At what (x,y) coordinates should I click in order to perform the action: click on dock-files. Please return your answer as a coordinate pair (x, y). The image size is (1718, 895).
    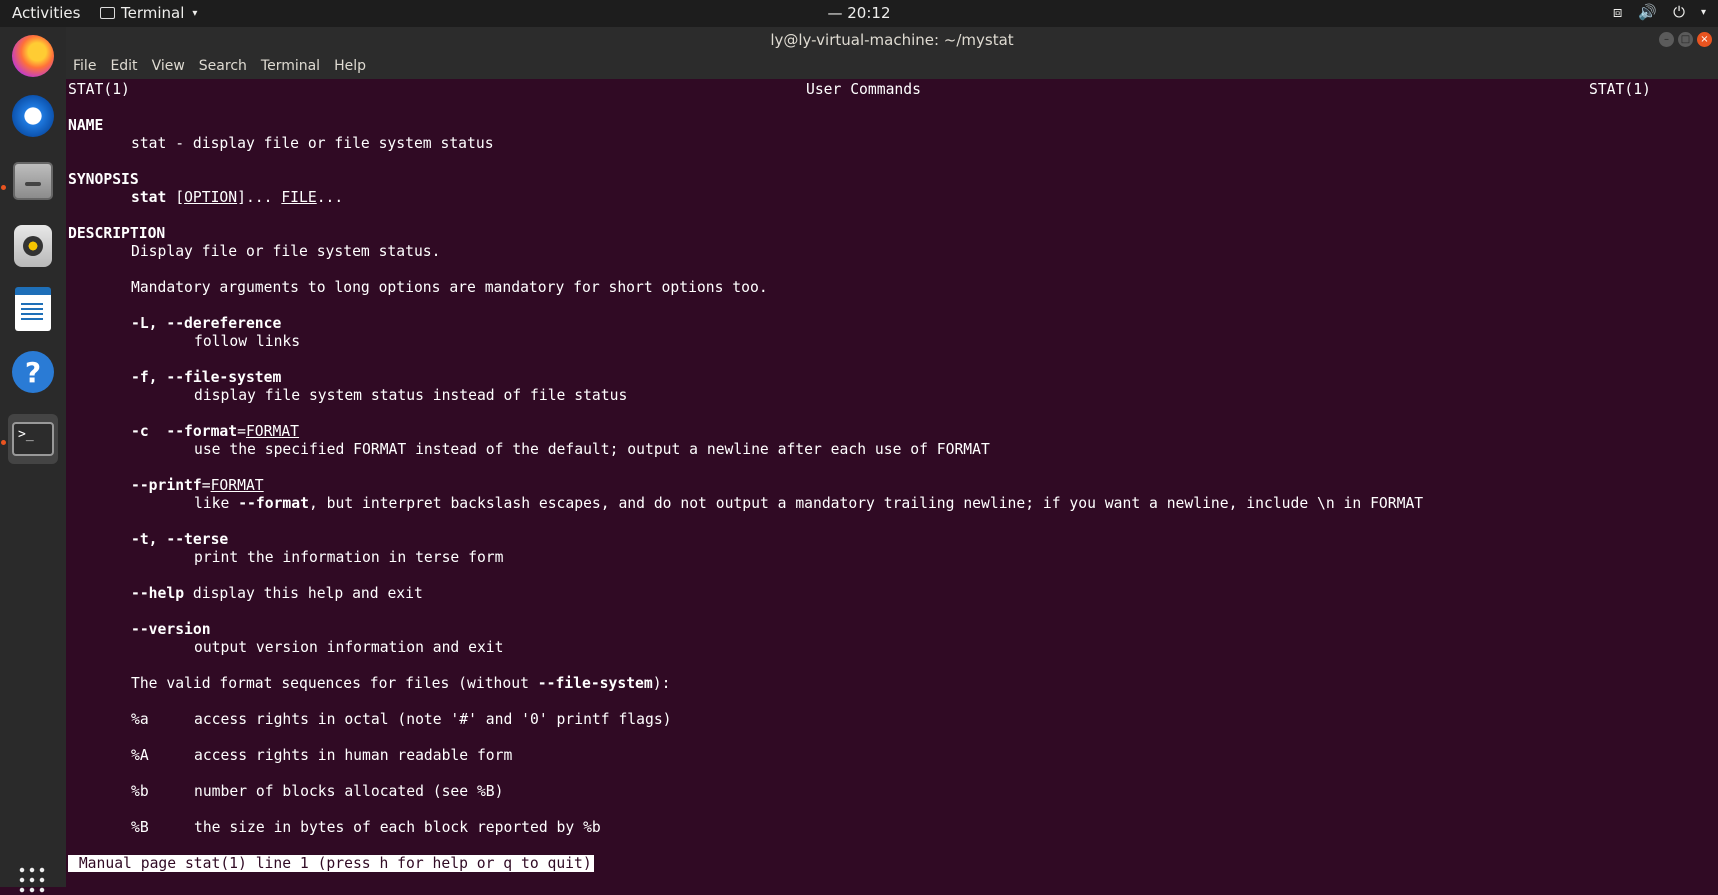
    Looking at the image, I should click on (33, 181).